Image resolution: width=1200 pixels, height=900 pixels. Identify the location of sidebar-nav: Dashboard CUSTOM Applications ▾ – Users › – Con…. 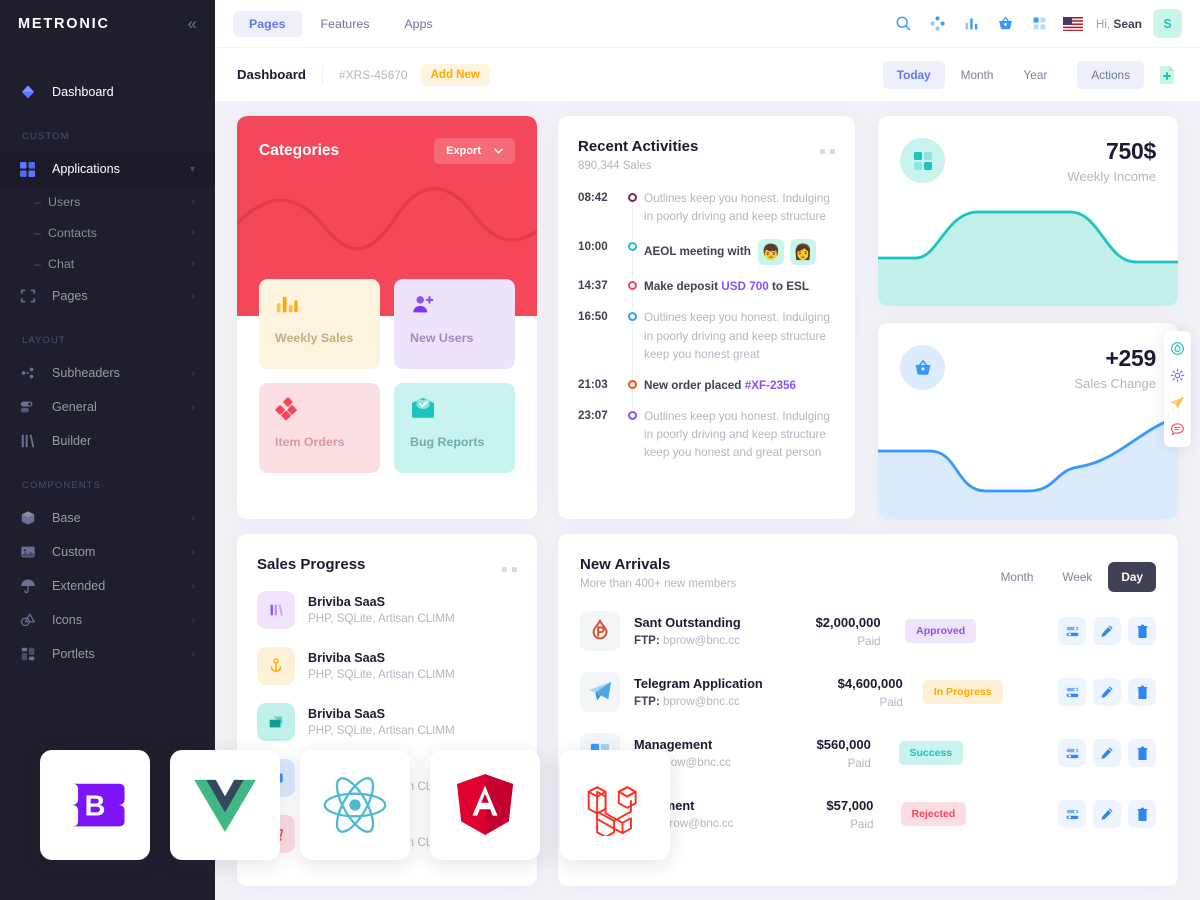
(107, 359).